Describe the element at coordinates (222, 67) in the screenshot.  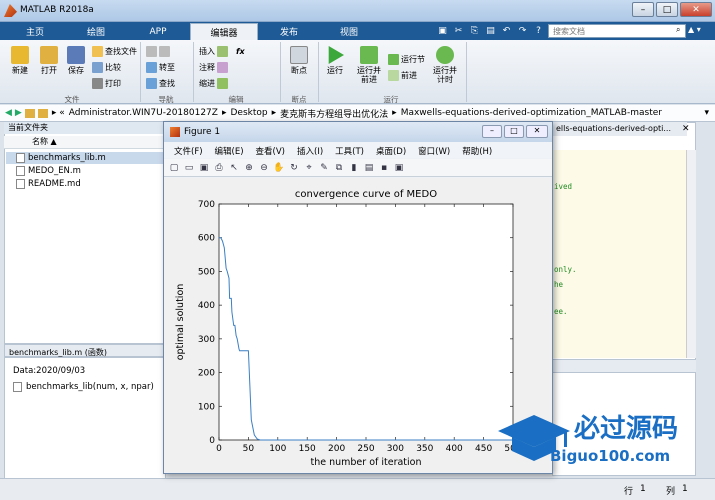
I see `comment-icon` at that location.